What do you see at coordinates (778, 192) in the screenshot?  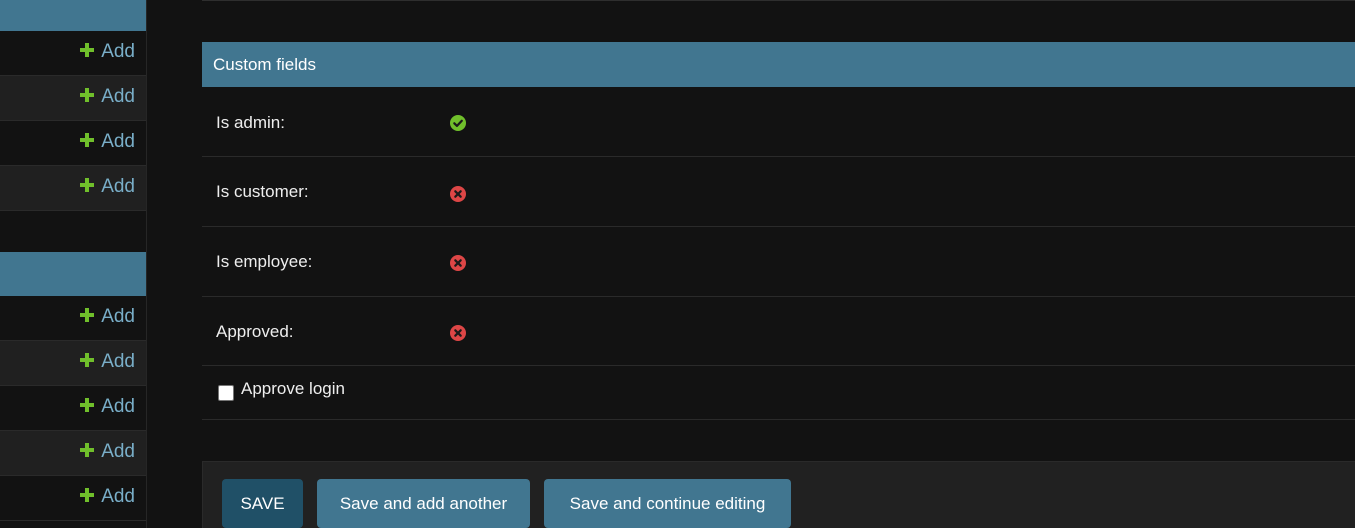 I see `form-row-is-customer: Is customer:` at bounding box center [778, 192].